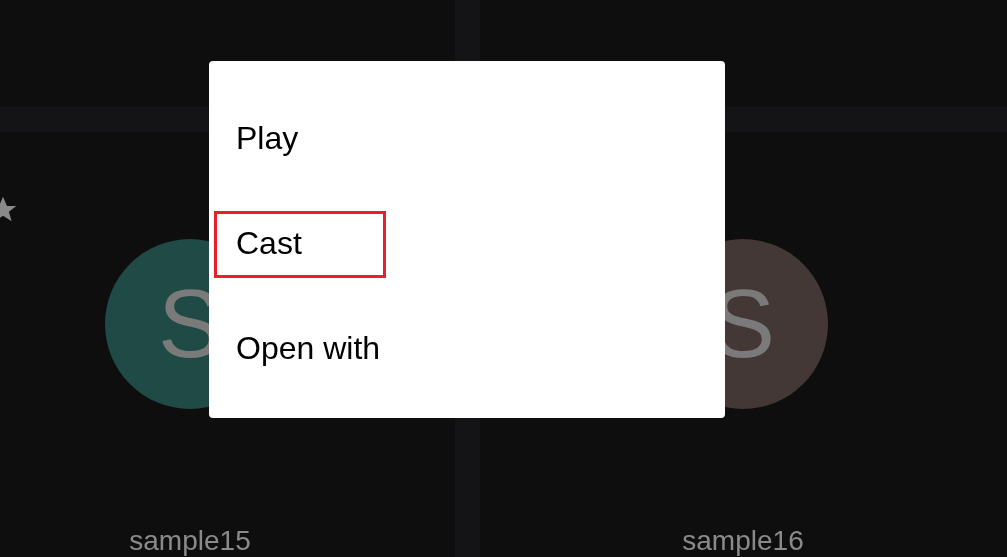 The image size is (1007, 557). What do you see at coordinates (743, 541) in the screenshot?
I see `tile-title: sample16` at bounding box center [743, 541].